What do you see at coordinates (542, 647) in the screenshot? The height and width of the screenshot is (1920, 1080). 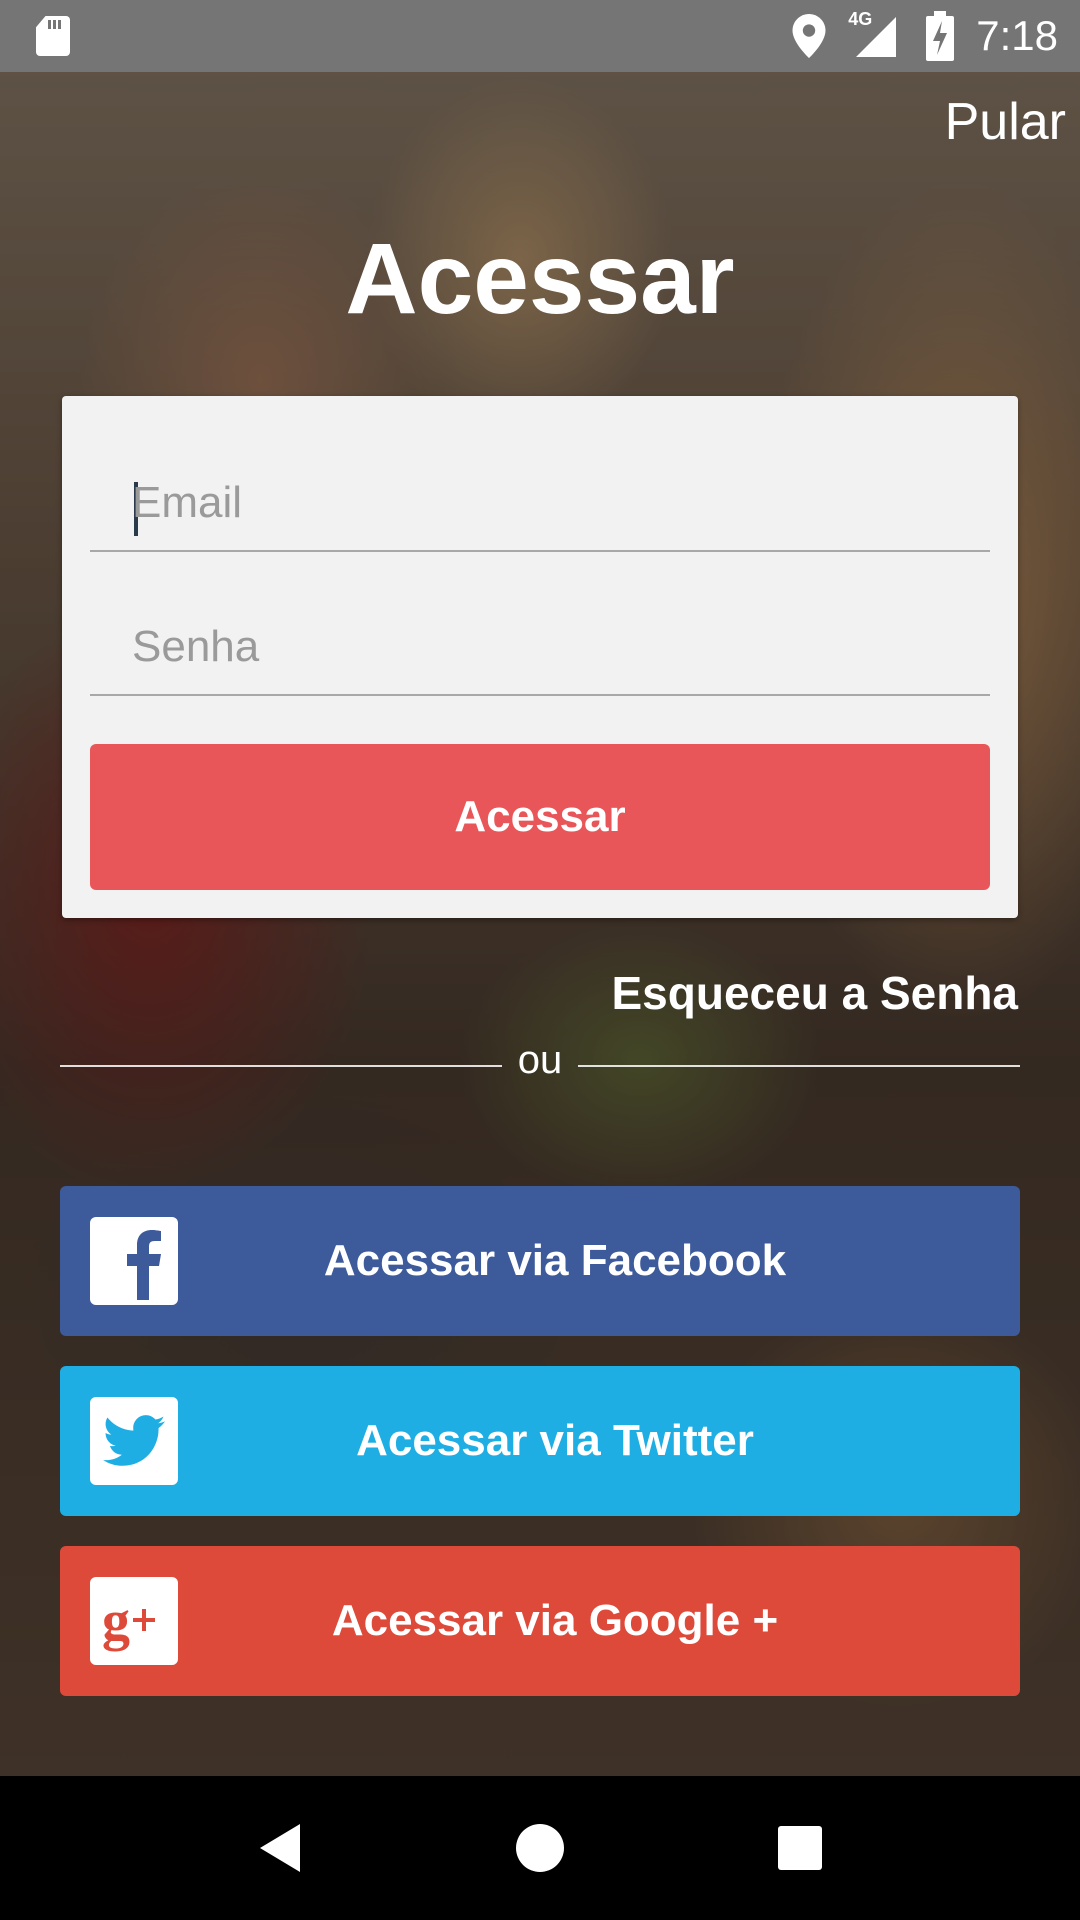 I see `password-input` at bounding box center [542, 647].